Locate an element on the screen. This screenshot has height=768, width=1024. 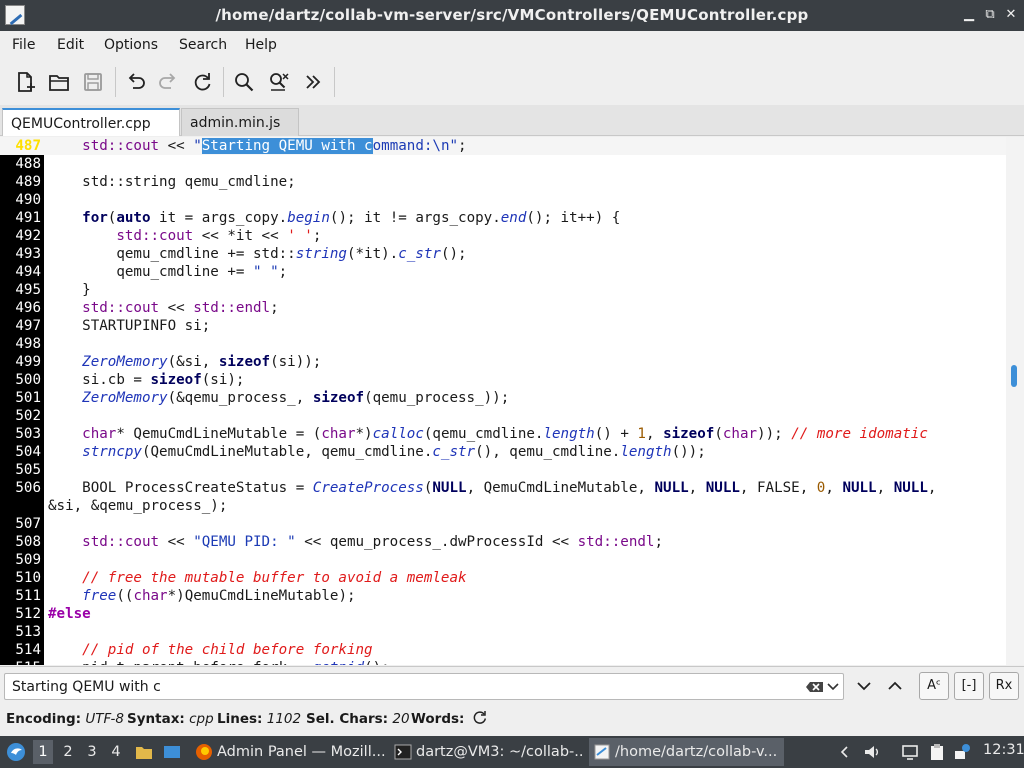
reload-icon is located at coordinates (202, 82).